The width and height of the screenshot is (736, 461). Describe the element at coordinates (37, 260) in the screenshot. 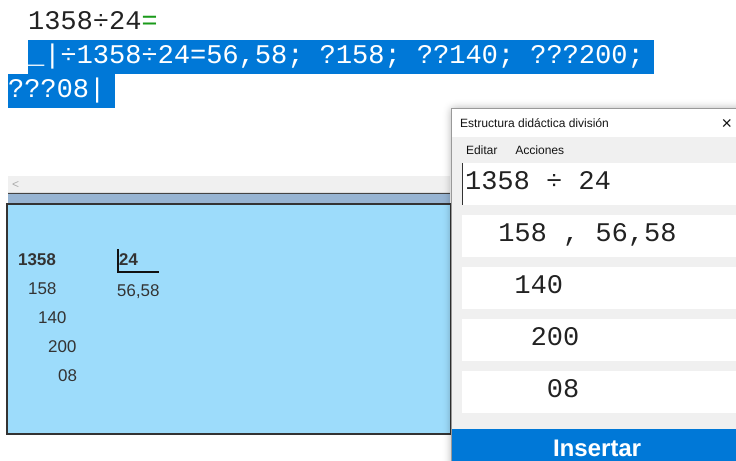

I see `dividend-text: 1358` at that location.